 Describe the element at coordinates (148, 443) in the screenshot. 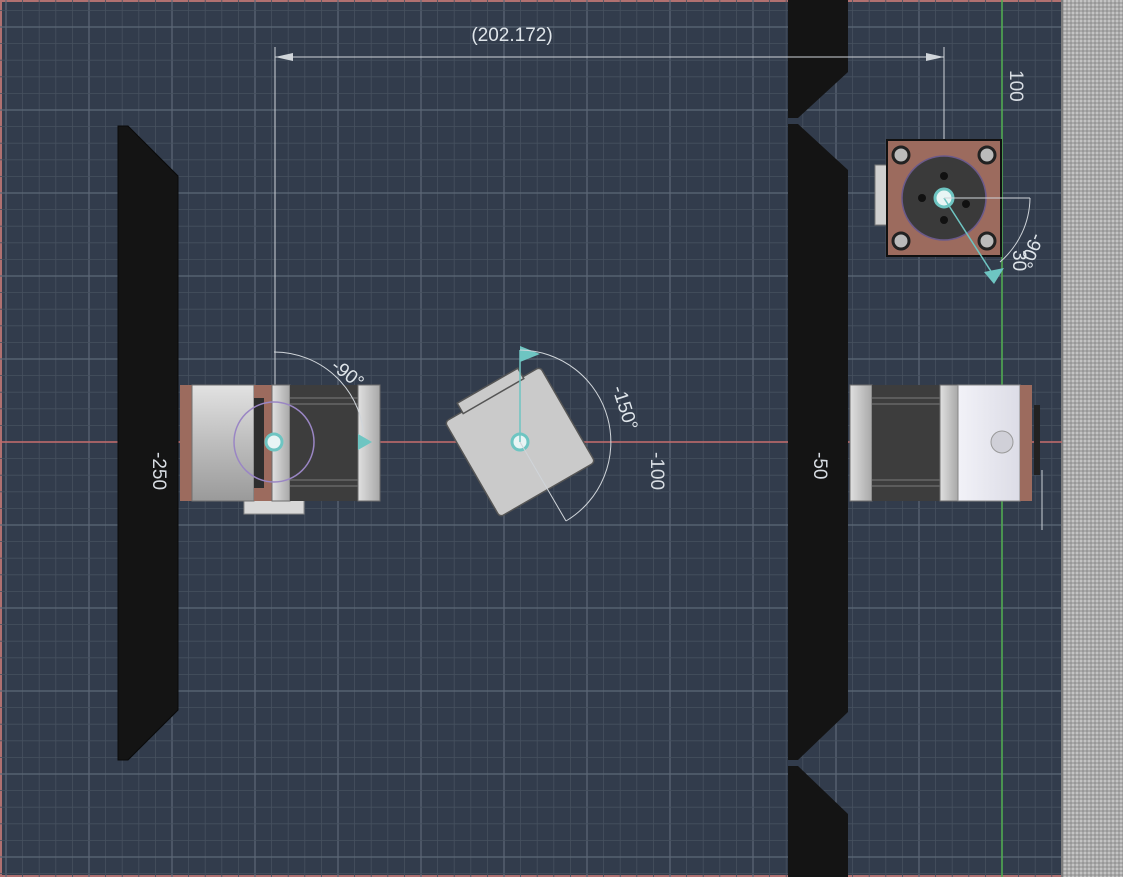

I see `left-plate` at that location.